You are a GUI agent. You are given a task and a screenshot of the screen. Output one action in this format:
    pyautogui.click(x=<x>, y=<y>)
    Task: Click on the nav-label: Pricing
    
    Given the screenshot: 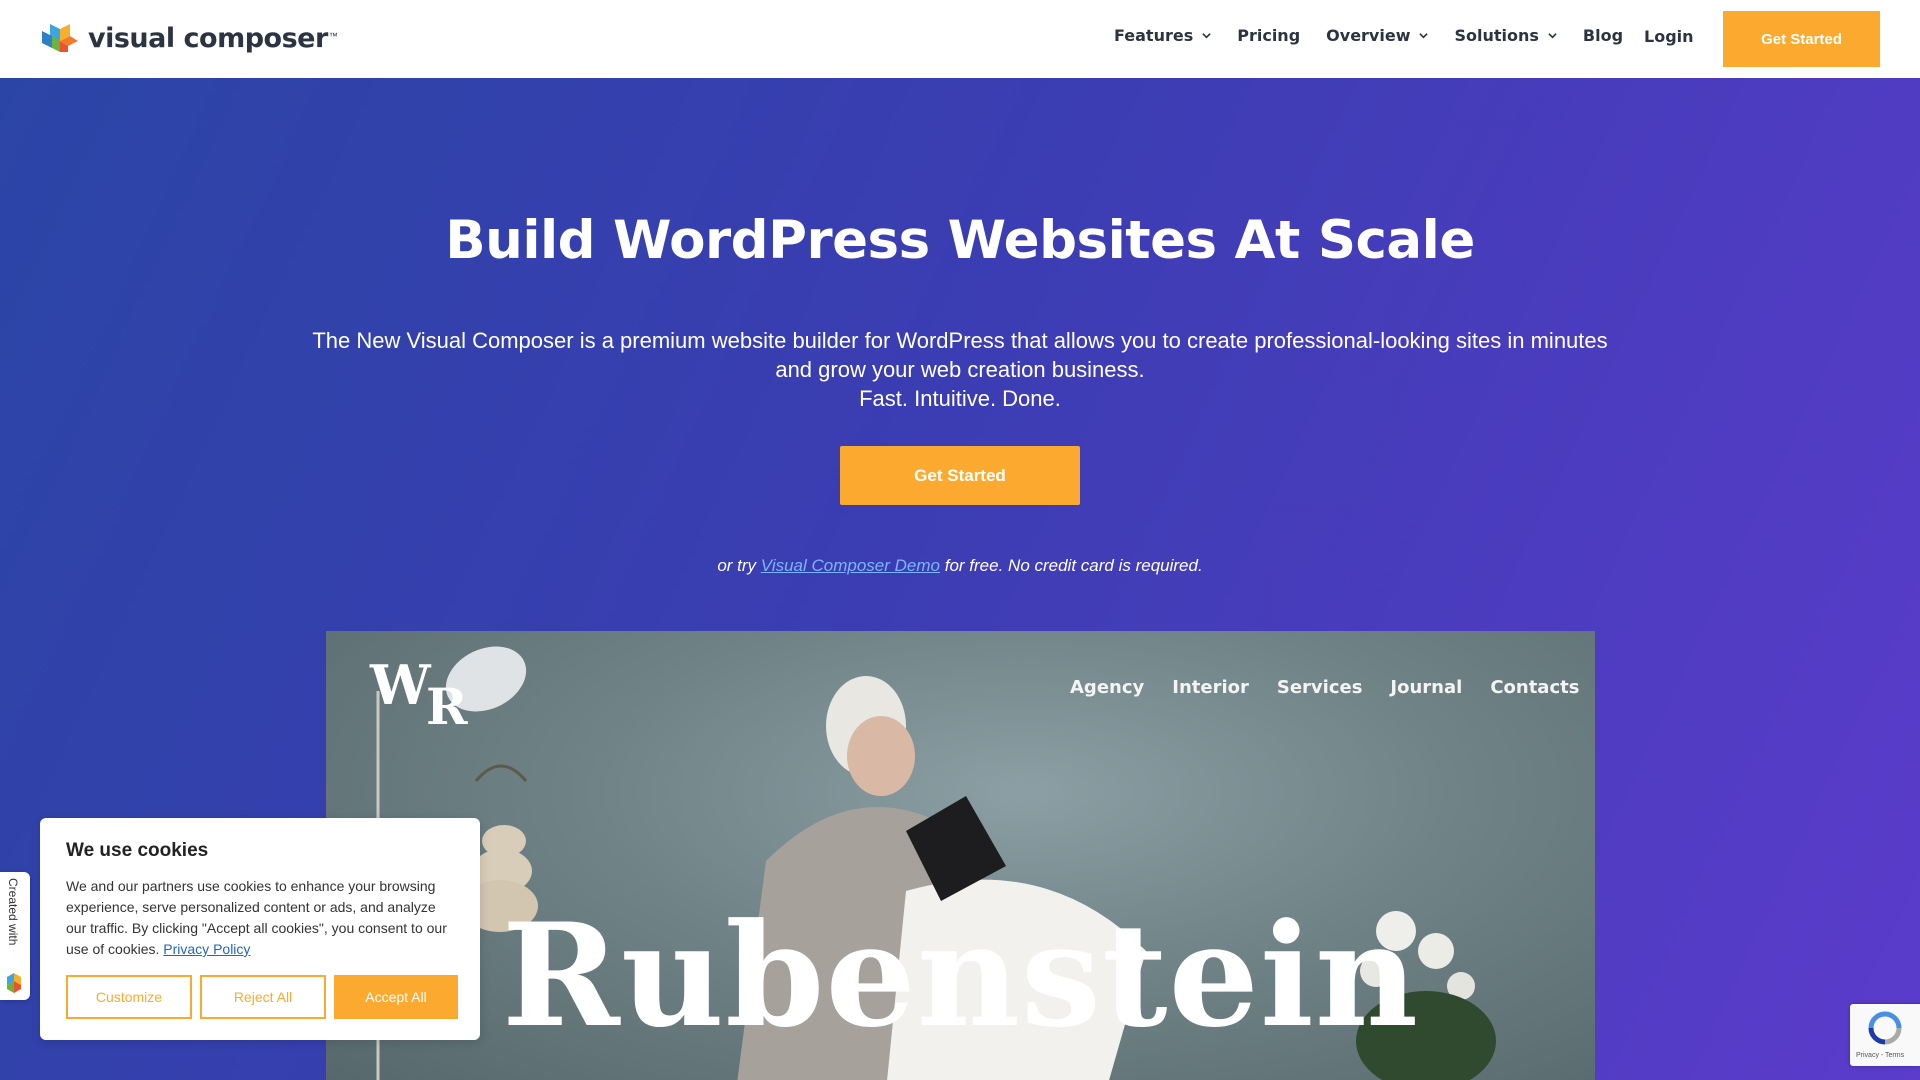 What is the action you would take?
    pyautogui.click(x=1269, y=35)
    